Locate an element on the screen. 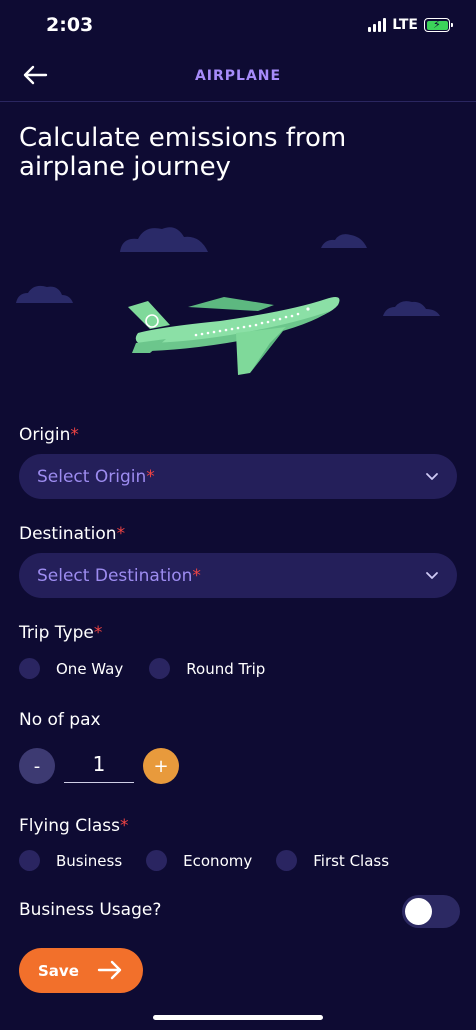 The height and width of the screenshot is (1030, 476). origin-placeholder: Select Origin* is located at coordinates (96, 476).